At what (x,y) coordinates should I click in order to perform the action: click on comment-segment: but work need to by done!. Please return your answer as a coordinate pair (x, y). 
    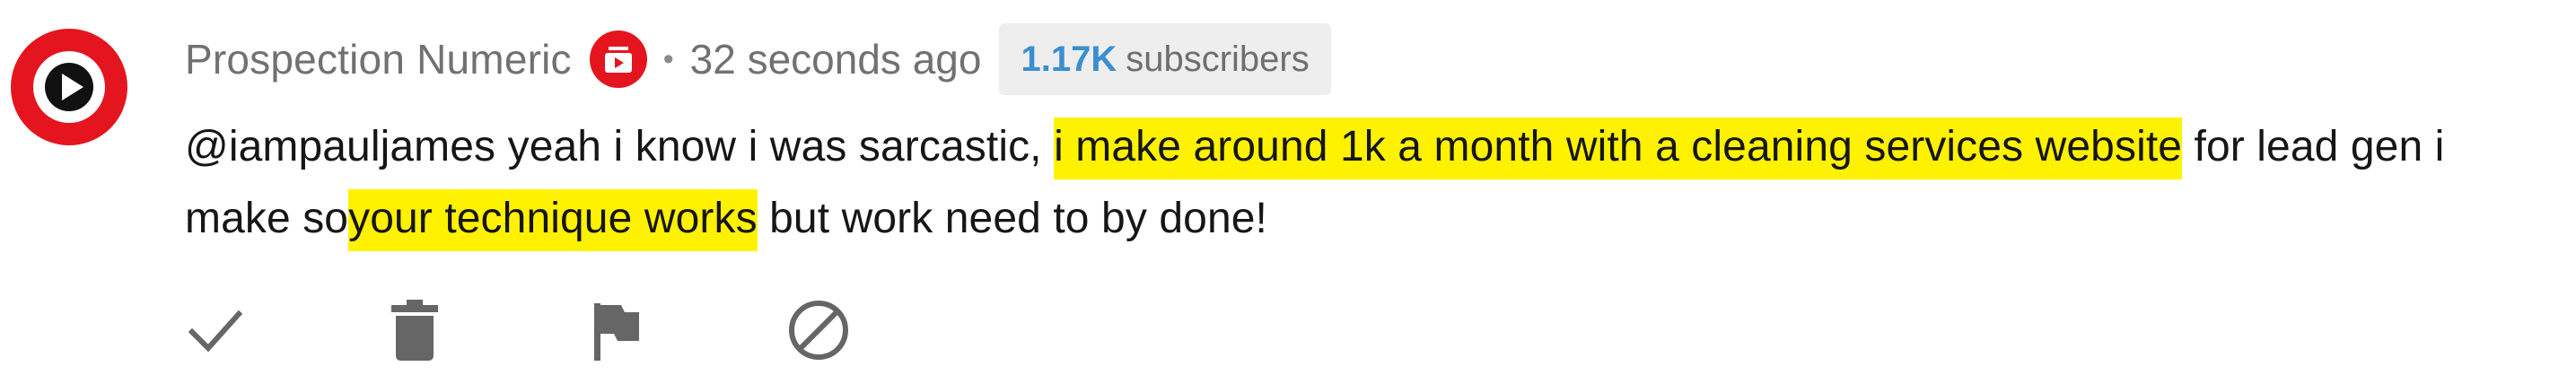
    Looking at the image, I should click on (1012, 218).